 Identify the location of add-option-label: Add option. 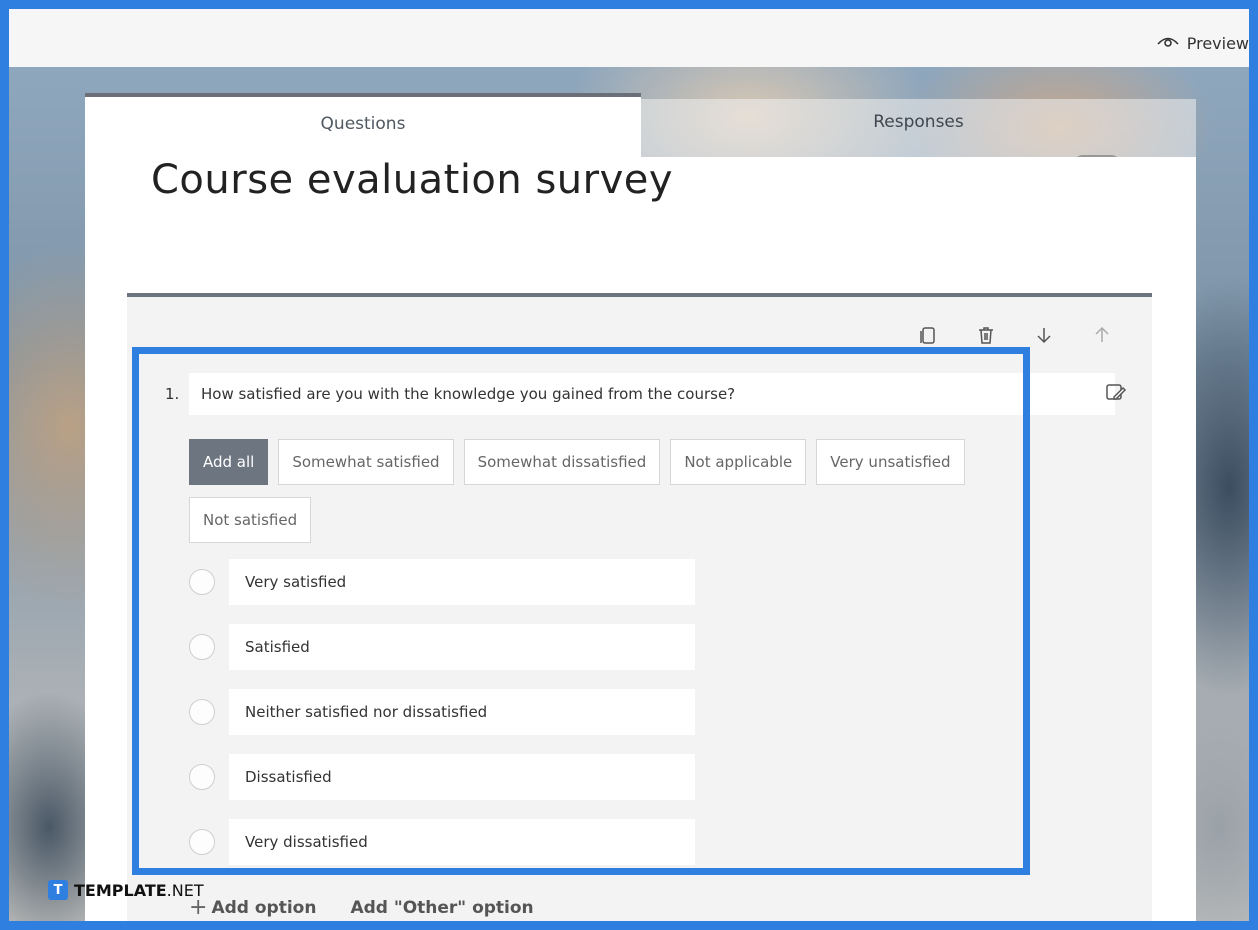
(264, 907).